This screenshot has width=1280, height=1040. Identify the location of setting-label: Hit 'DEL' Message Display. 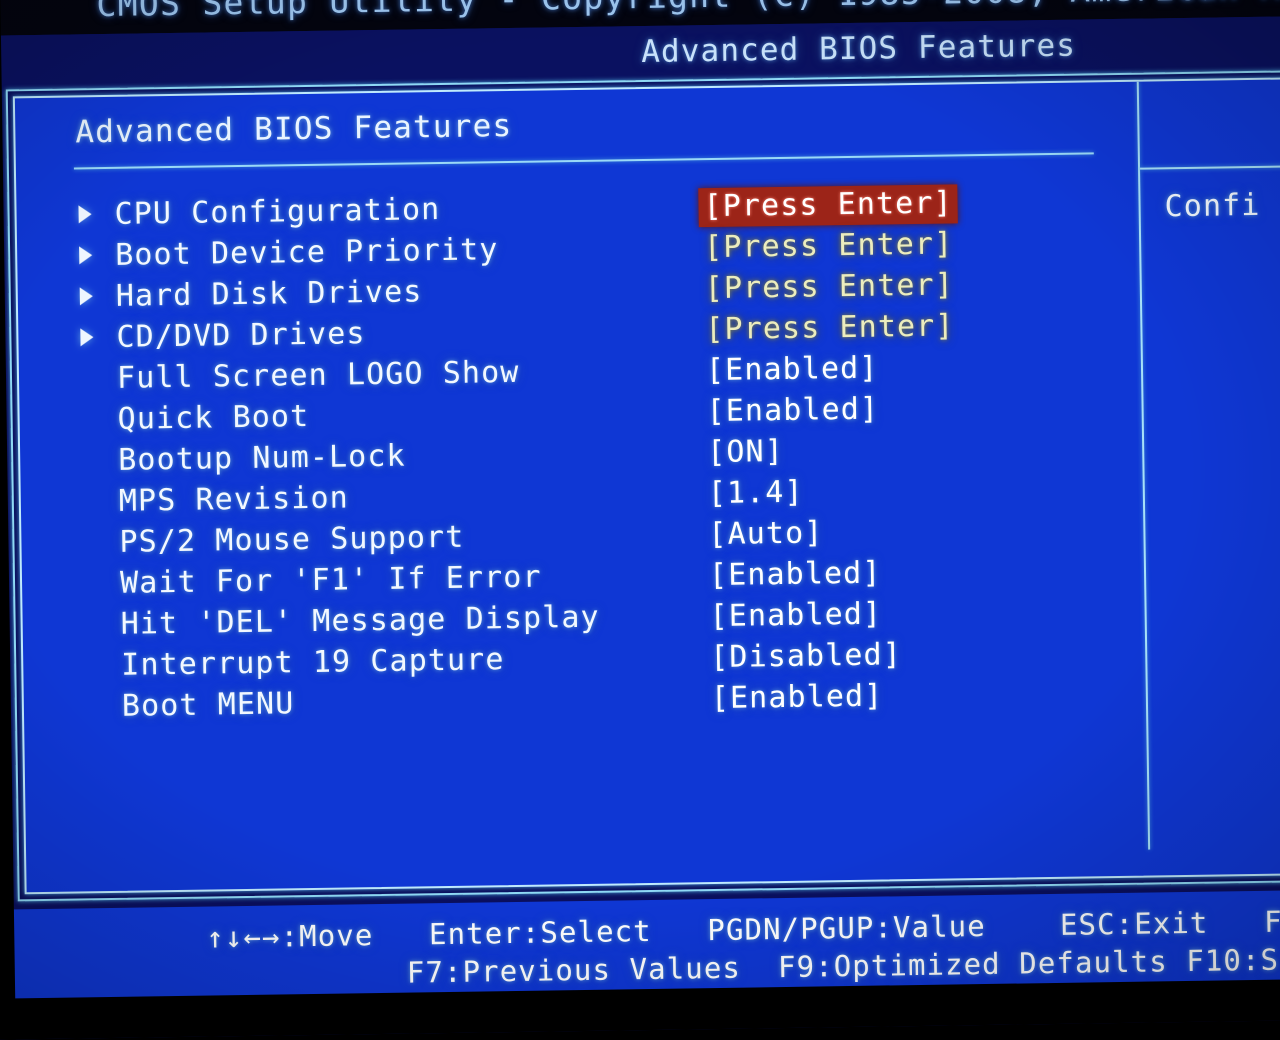
(360, 620).